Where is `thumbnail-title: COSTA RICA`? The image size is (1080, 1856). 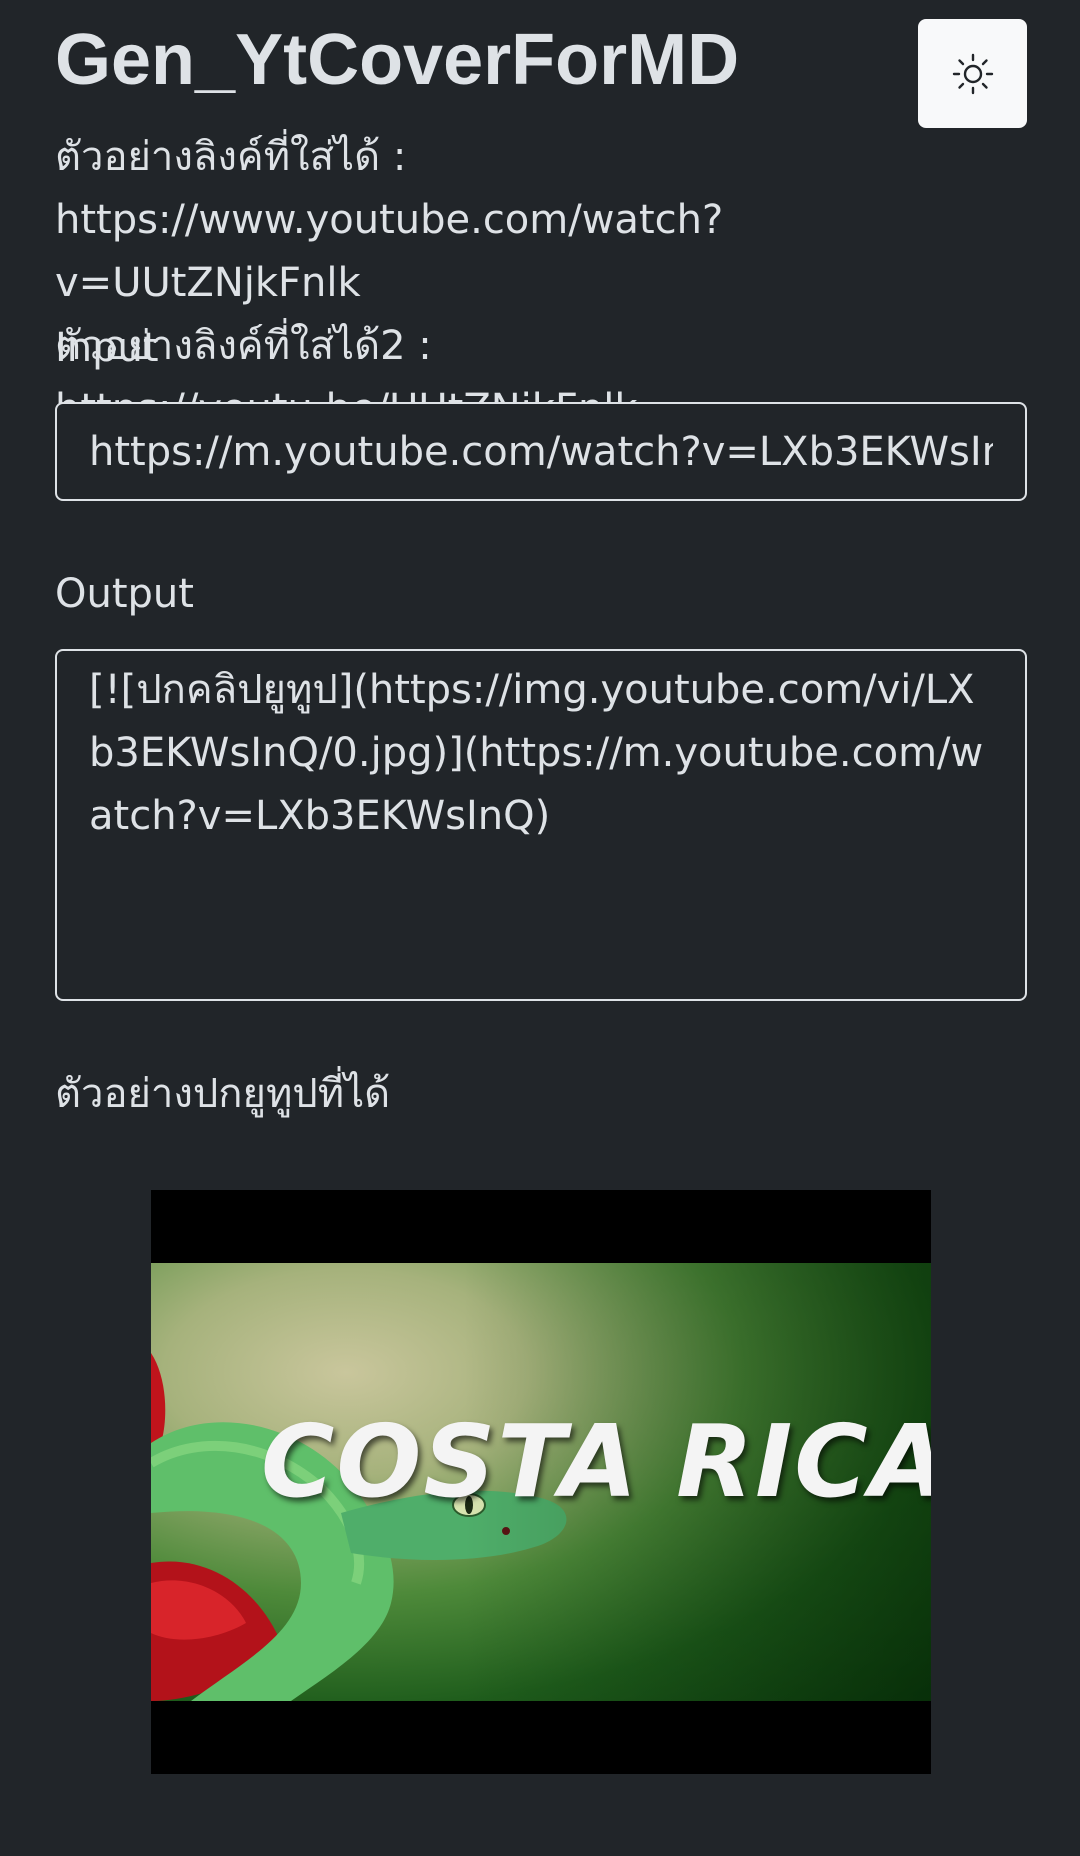 thumbnail-title: COSTA RICA is located at coordinates (596, 1461).